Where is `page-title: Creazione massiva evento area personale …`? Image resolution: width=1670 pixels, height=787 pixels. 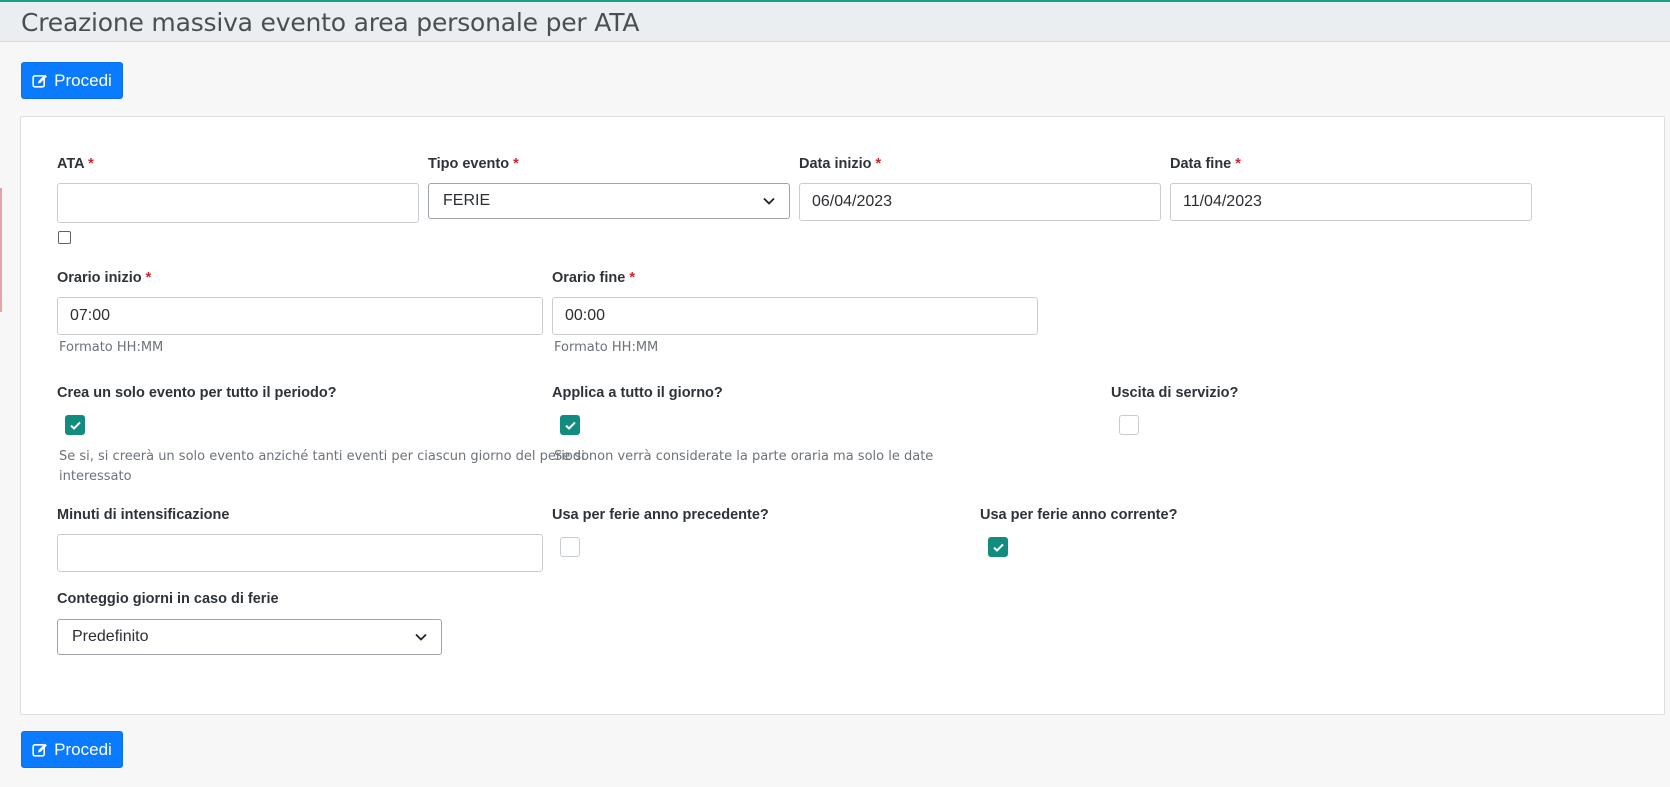
page-title: Creazione massiva evento area personale … is located at coordinates (330, 22).